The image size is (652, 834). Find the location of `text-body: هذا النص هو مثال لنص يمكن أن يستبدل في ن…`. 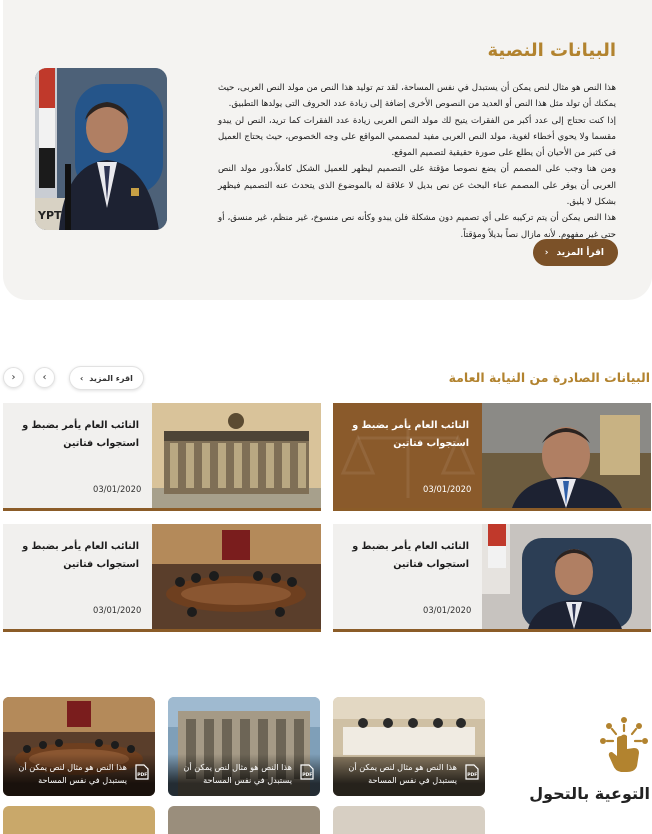

text-body: هذا النص هو مثال لنص يمكن أن يستبدل في ن… is located at coordinates (417, 161).